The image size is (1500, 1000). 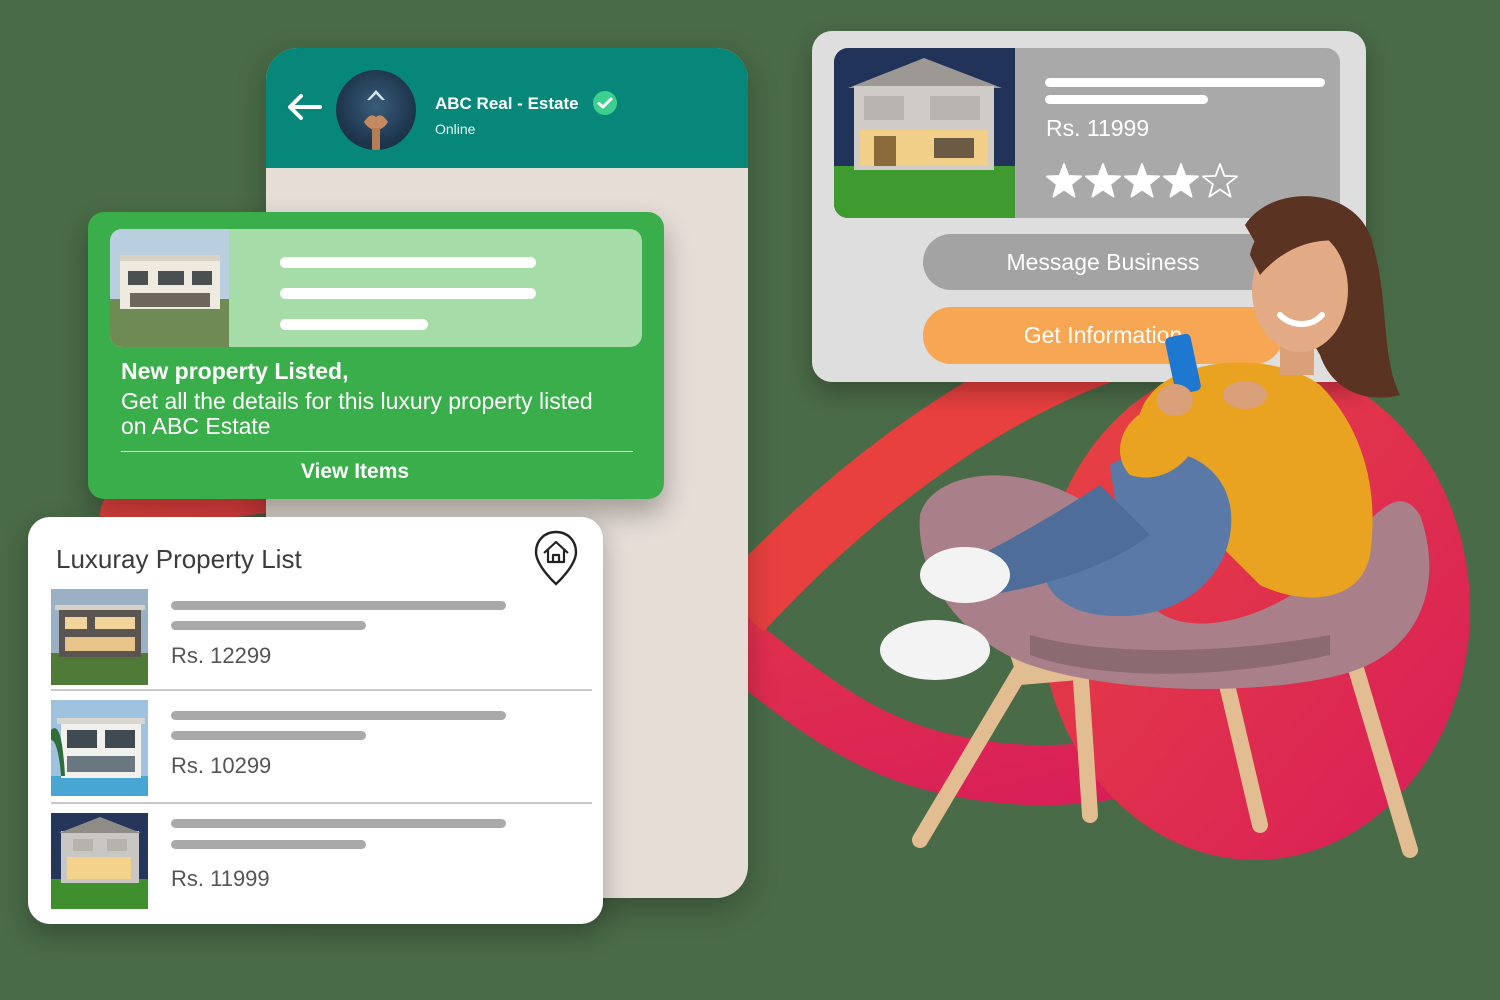 What do you see at coordinates (556, 558) in the screenshot?
I see `home-location-pin-icon` at bounding box center [556, 558].